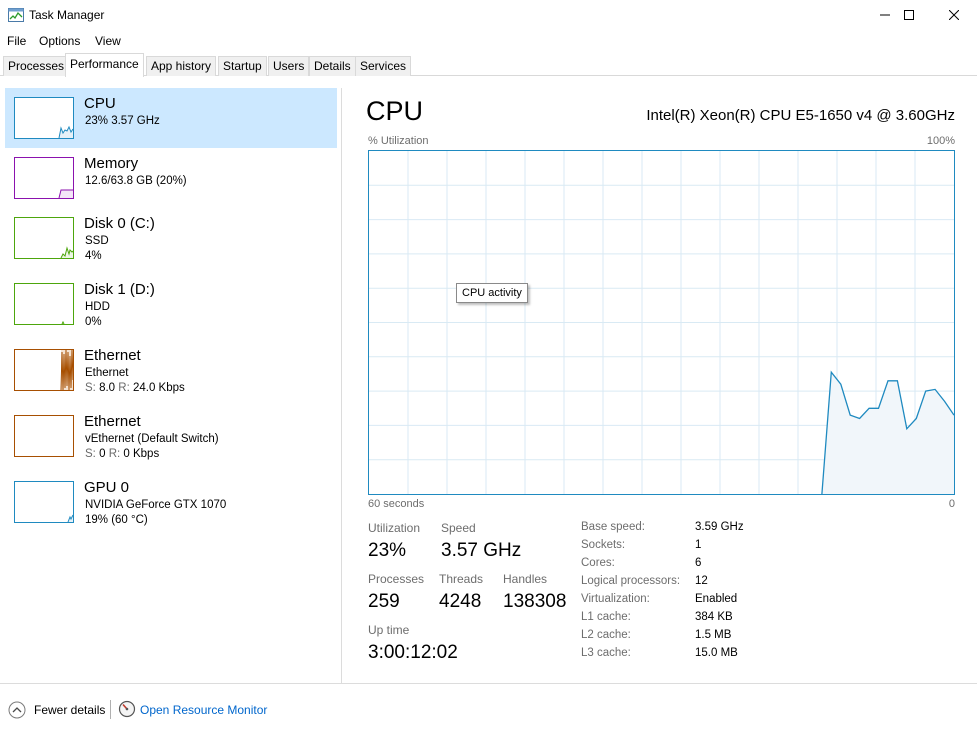  I want to click on handles-label: Handles, so click(525, 579).